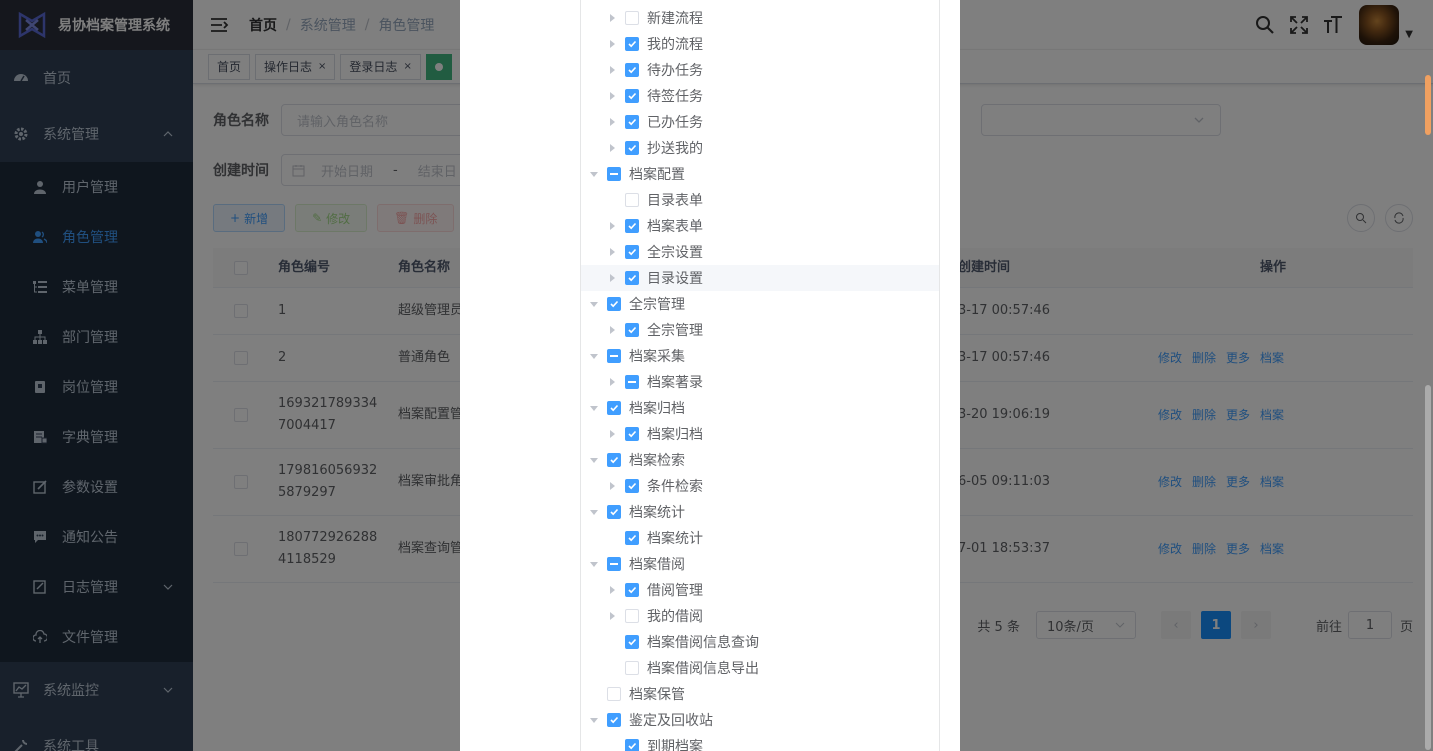 Image resolution: width=1433 pixels, height=751 pixels. What do you see at coordinates (675, 435) in the screenshot?
I see `tree-node-label: 档案归档` at bounding box center [675, 435].